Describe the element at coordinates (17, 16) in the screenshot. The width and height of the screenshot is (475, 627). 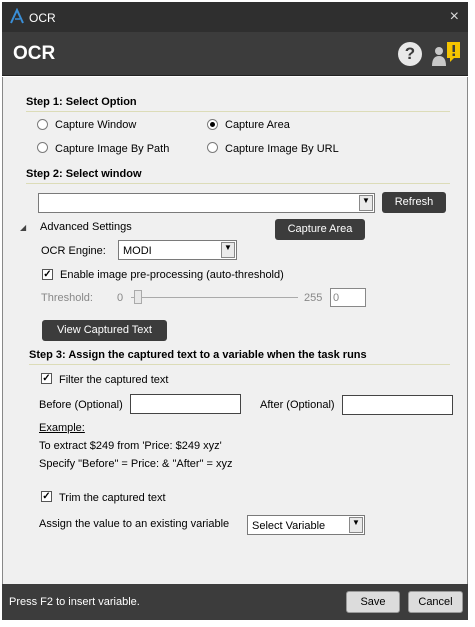
I see `a-logo-icon` at that location.